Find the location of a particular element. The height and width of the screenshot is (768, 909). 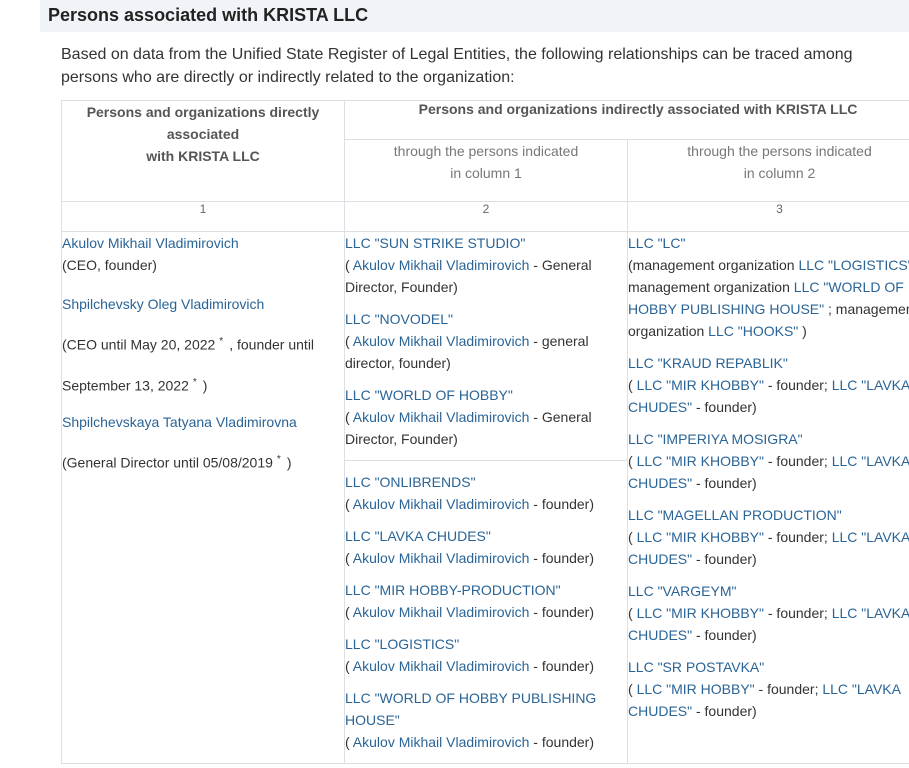

person-role: (CEO until May 20, 2022 is located at coordinates (139, 344).